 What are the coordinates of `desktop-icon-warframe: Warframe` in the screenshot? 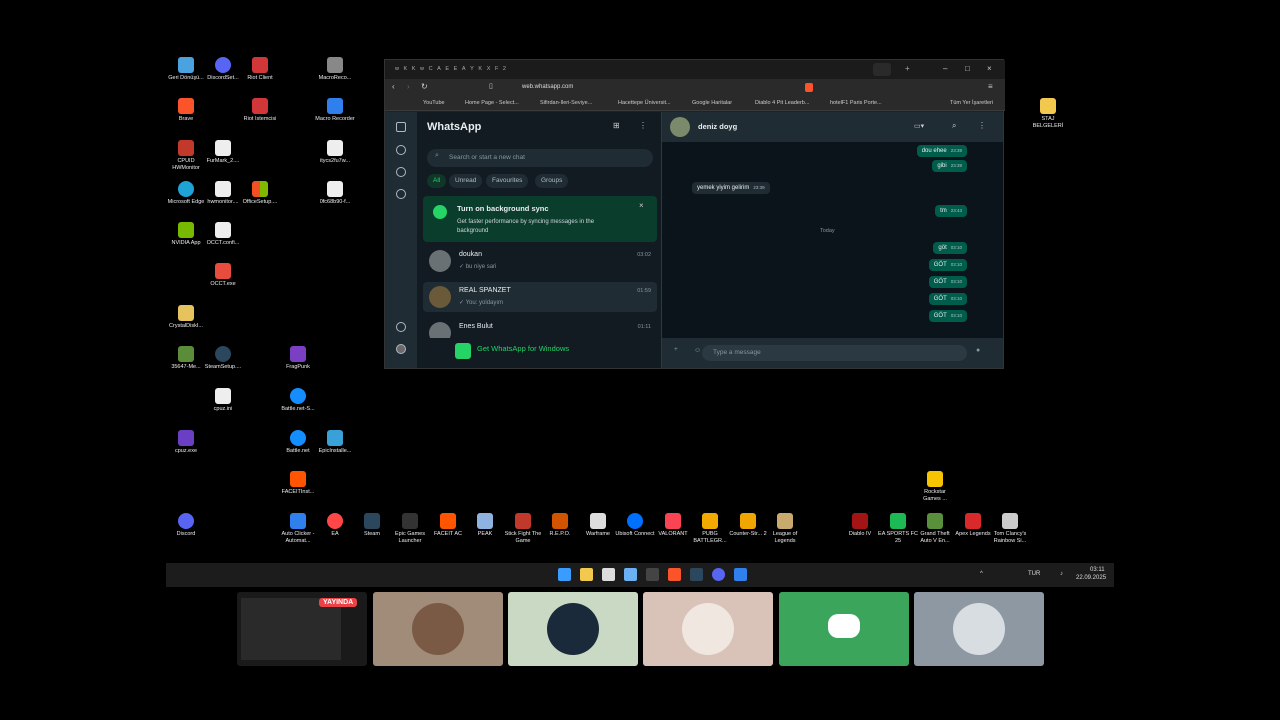 It's located at (598, 525).